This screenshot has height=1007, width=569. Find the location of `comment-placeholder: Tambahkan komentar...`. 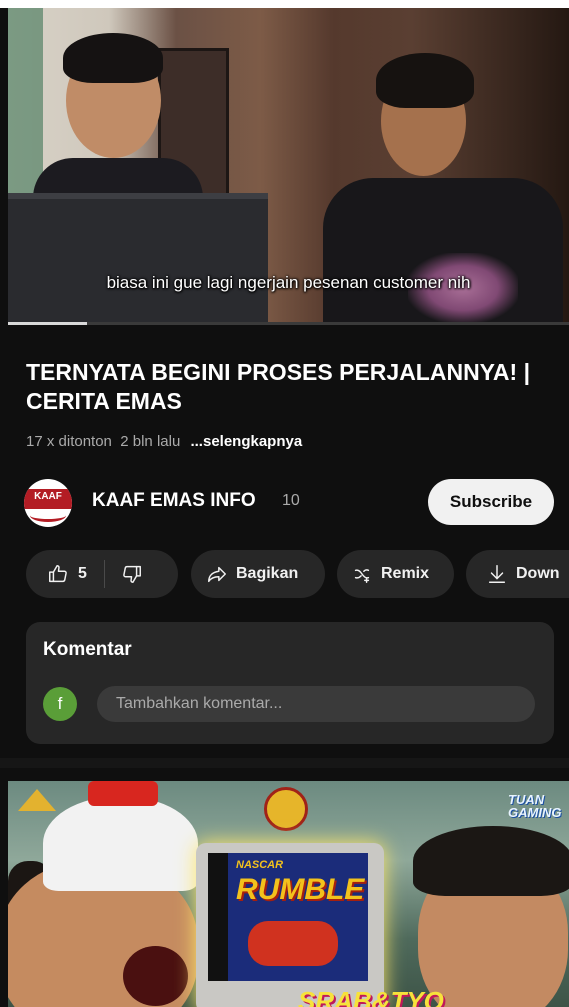

comment-placeholder: Tambahkan komentar... is located at coordinates (199, 703).